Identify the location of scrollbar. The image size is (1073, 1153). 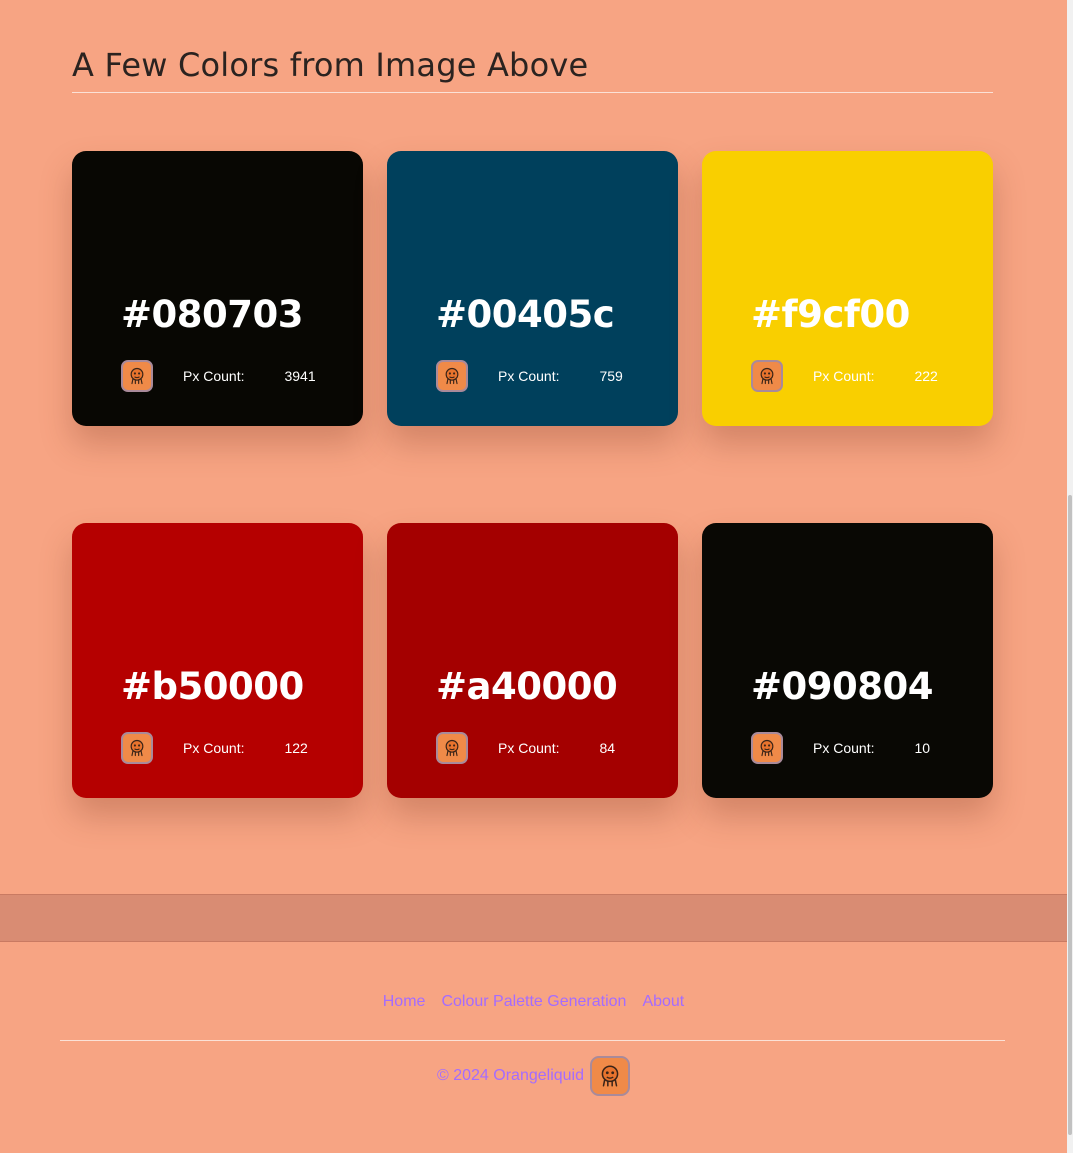
(1070, 576).